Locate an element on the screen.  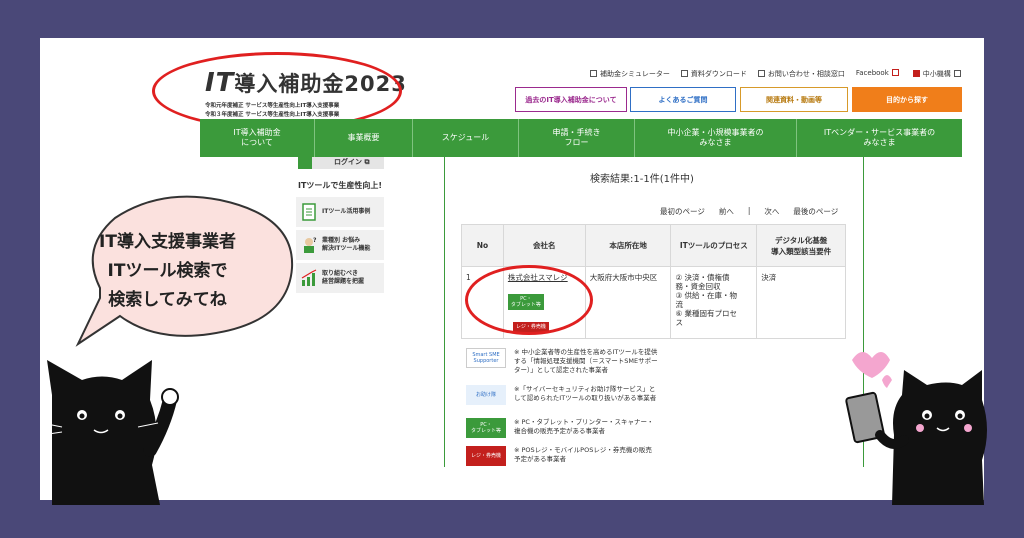
sidebar-section-title: ITツールで生産性向上! is located at coordinates (340, 185).